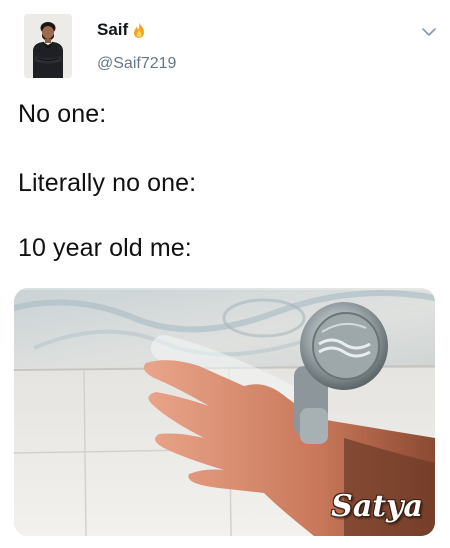  Describe the element at coordinates (429, 31) in the screenshot. I see `chevron-down-icon` at that location.